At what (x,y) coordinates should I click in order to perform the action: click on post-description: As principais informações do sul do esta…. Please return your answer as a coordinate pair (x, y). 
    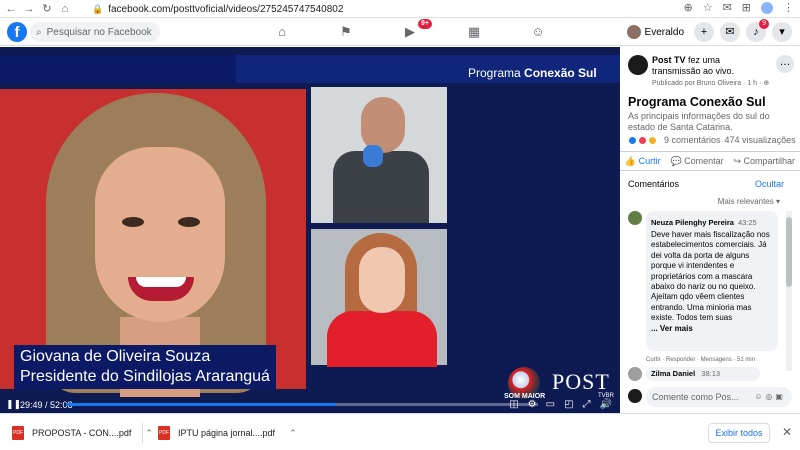
    Looking at the image, I should click on (699, 121).